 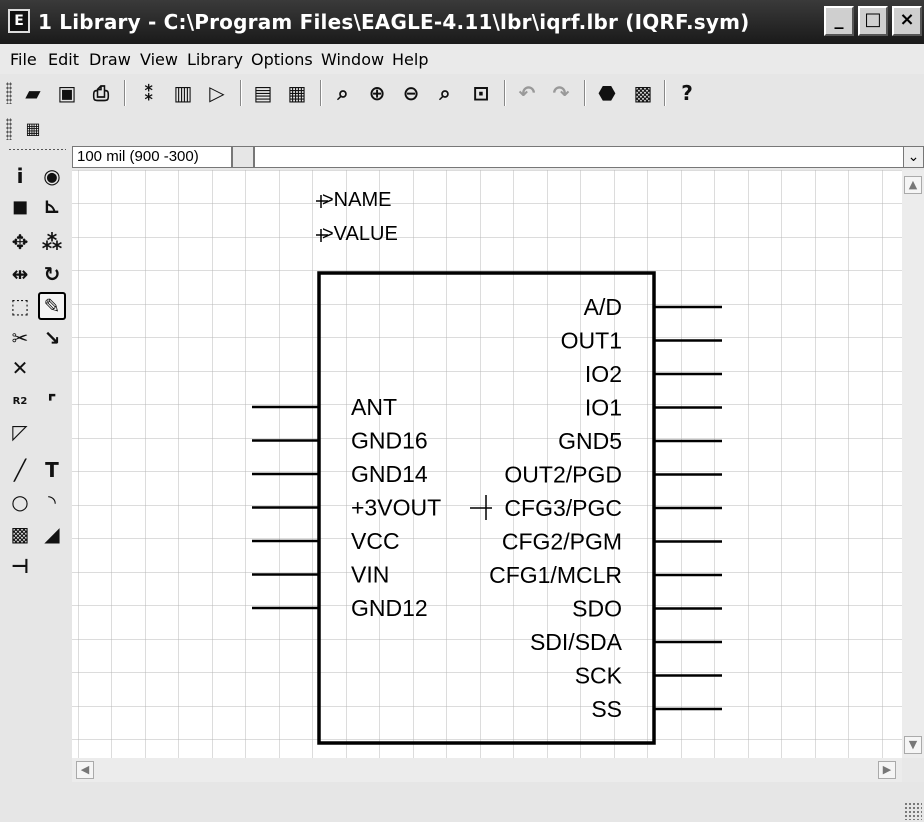 What do you see at coordinates (20, 306) in the screenshot?
I see `group-icon: ⬚` at bounding box center [20, 306].